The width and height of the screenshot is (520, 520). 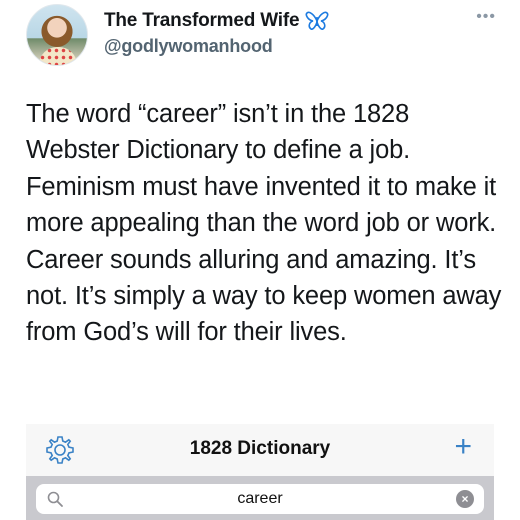 I want to click on nav-bar: 1828 Dictionary +, so click(x=260, y=450).